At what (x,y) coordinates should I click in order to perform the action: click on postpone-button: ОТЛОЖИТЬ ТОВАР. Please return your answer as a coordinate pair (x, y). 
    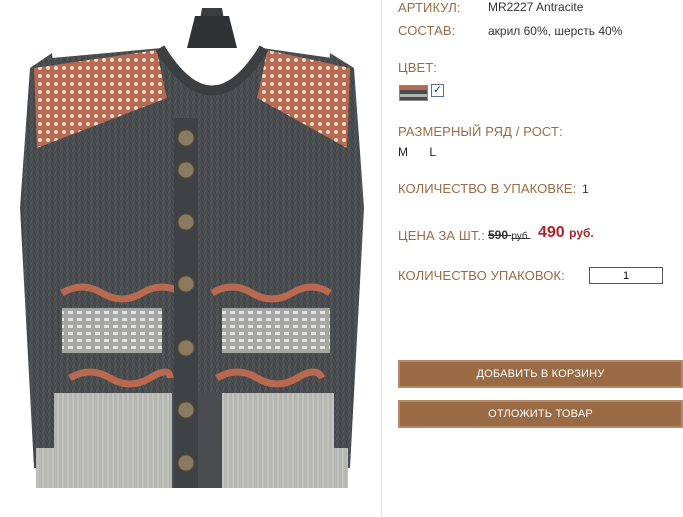
    Looking at the image, I should click on (540, 414).